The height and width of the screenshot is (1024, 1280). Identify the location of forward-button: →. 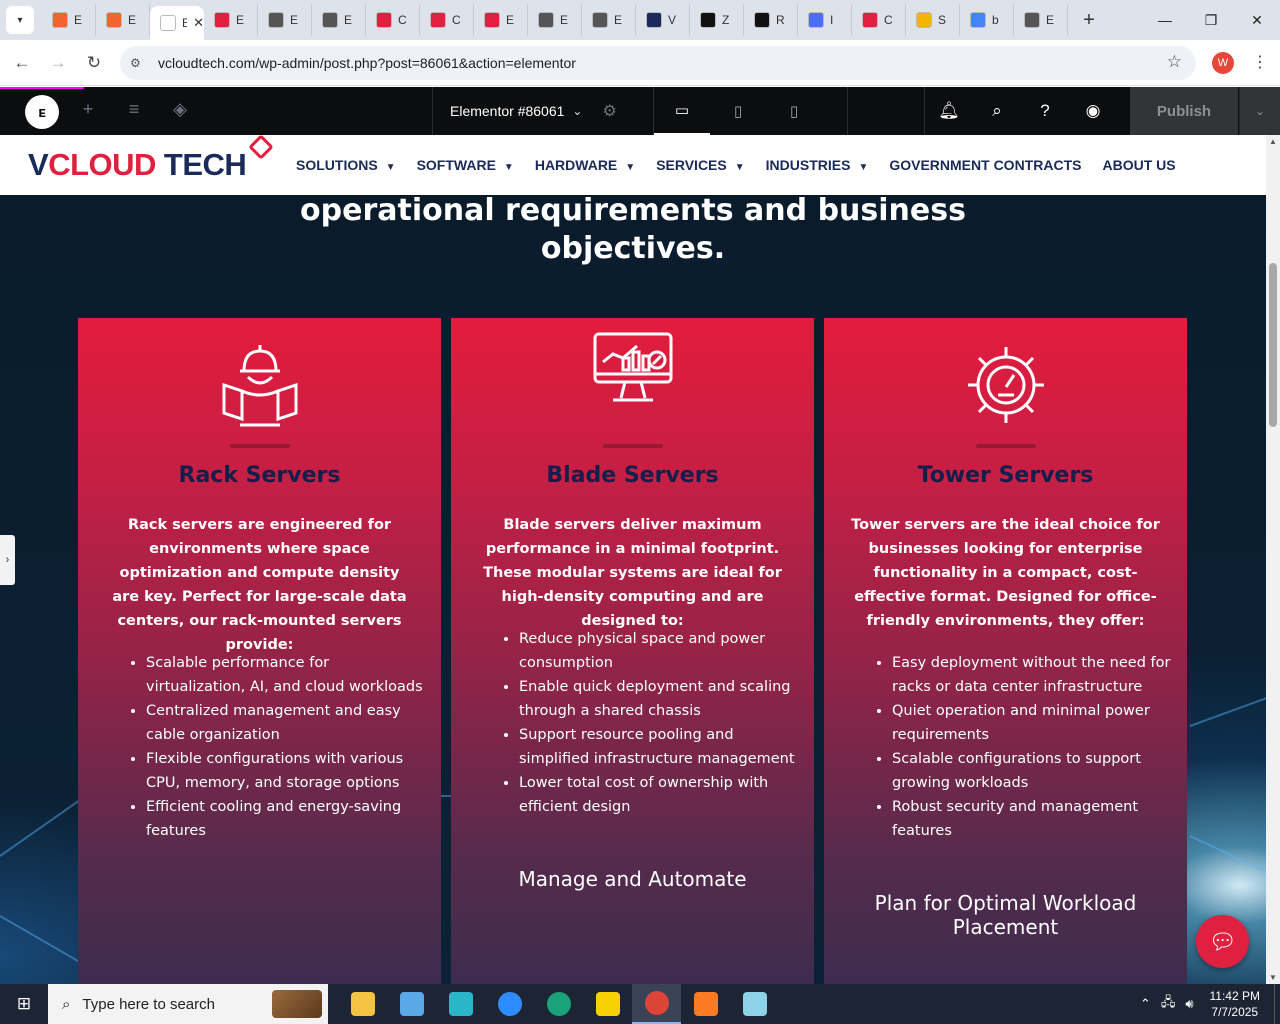
(58, 63).